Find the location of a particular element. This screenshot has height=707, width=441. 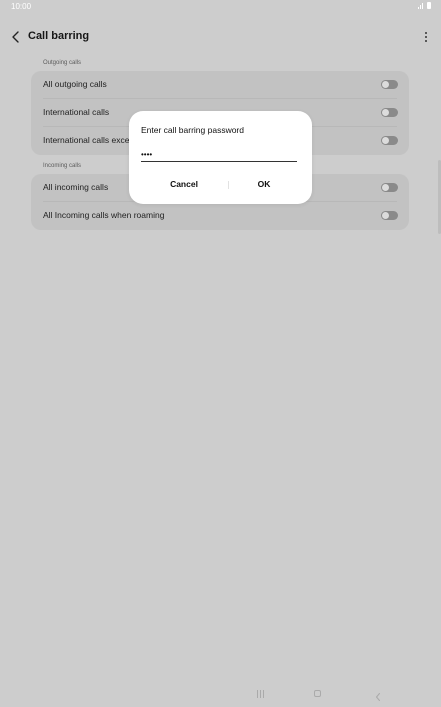

row-label: International calls is located at coordinates (76, 112).